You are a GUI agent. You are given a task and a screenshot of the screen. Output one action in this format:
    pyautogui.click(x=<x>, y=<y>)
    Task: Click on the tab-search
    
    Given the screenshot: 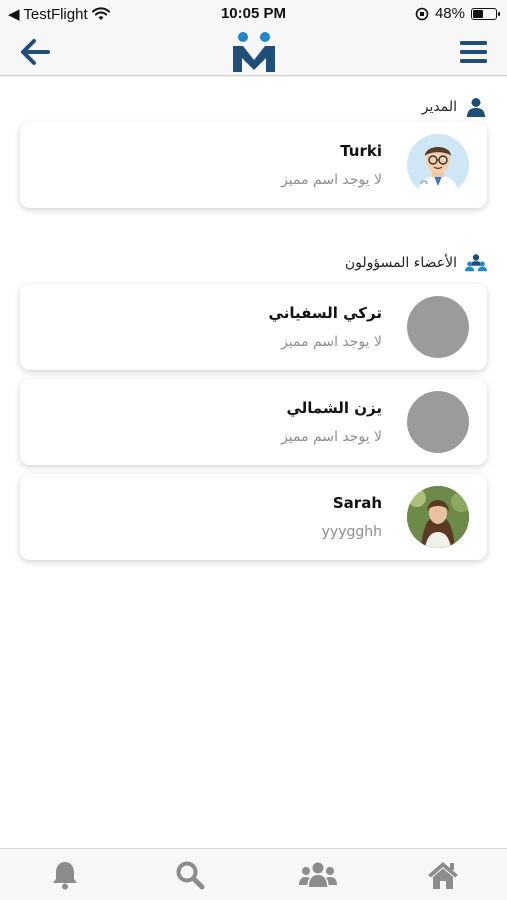 What is the action you would take?
    pyautogui.click(x=190, y=875)
    